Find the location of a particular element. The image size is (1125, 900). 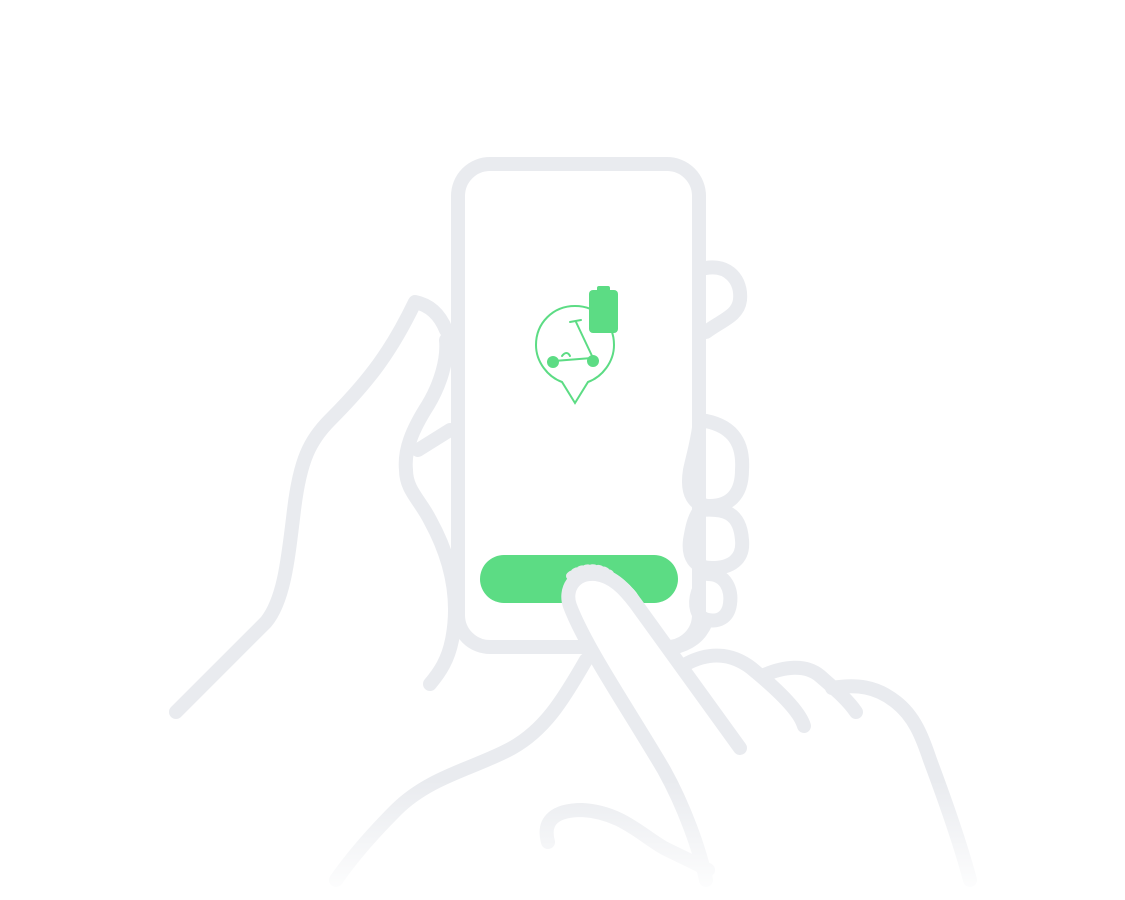

left-hand is located at coordinates (316, 507).